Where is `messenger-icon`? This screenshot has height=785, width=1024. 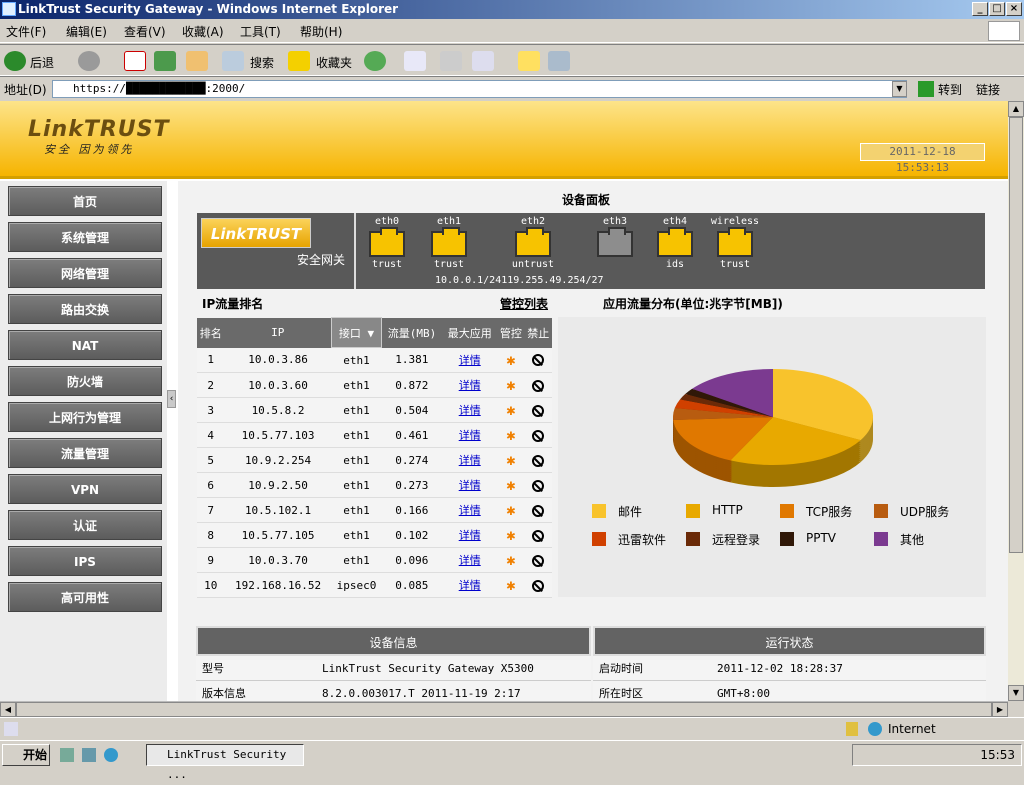 messenger-icon is located at coordinates (559, 61).